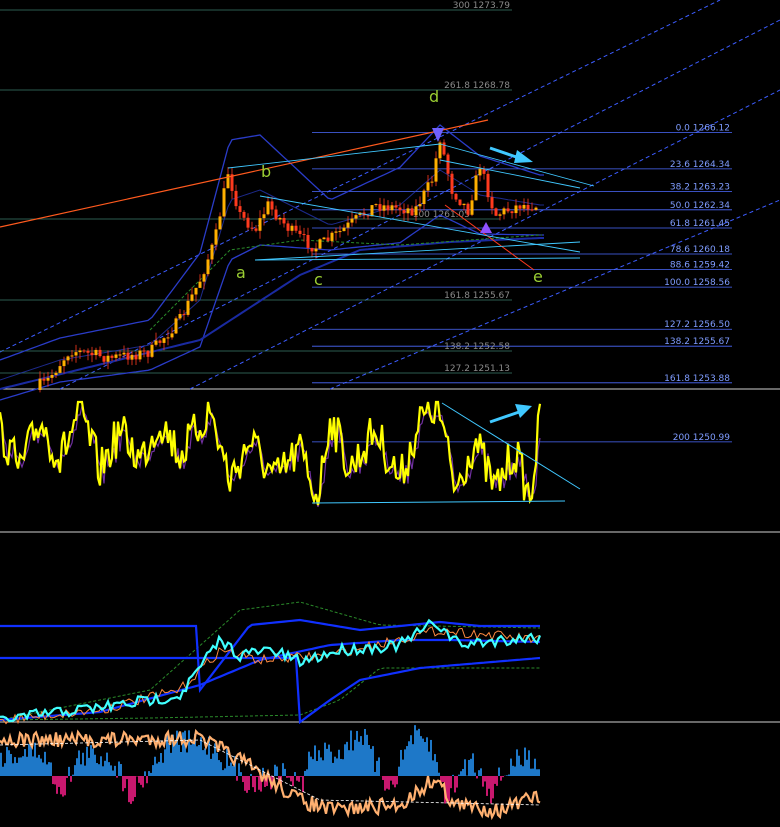 This screenshot has width=780, height=827. What do you see at coordinates (318, 279) in the screenshot?
I see `wave-label-c: c` at bounding box center [318, 279].